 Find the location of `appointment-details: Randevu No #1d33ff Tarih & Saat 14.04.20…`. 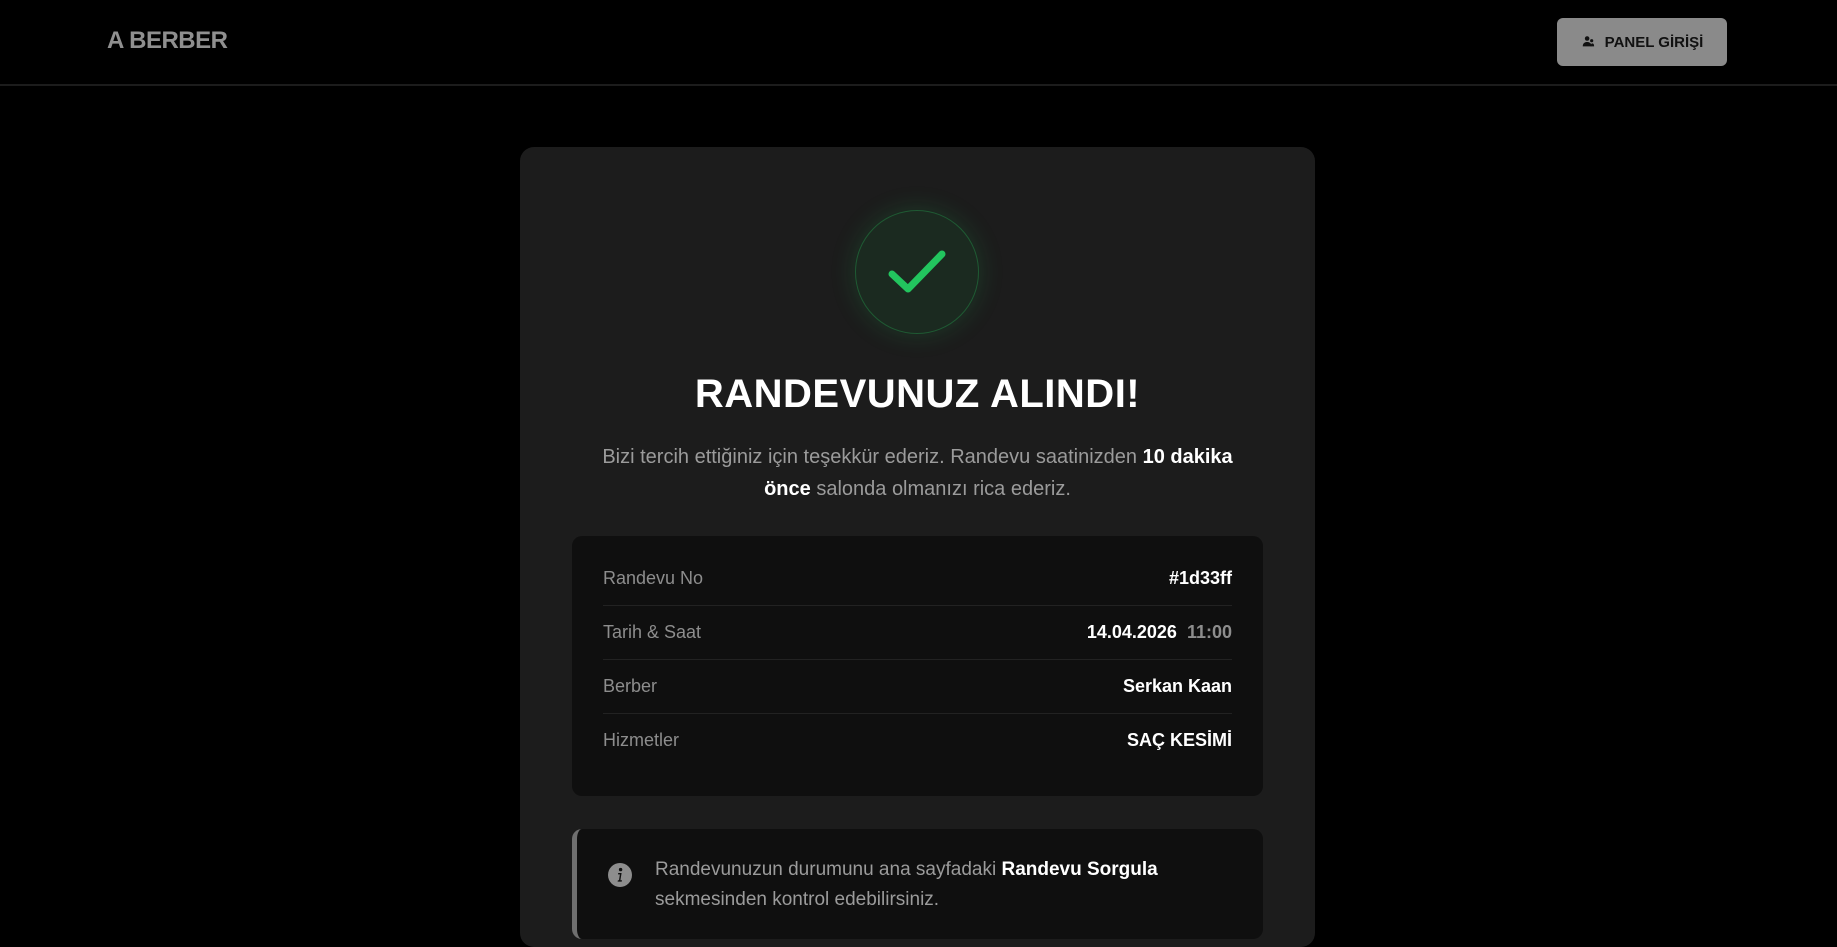

appointment-details: Randevu No #1d33ff Tarih & Saat 14.04.20… is located at coordinates (917, 666).